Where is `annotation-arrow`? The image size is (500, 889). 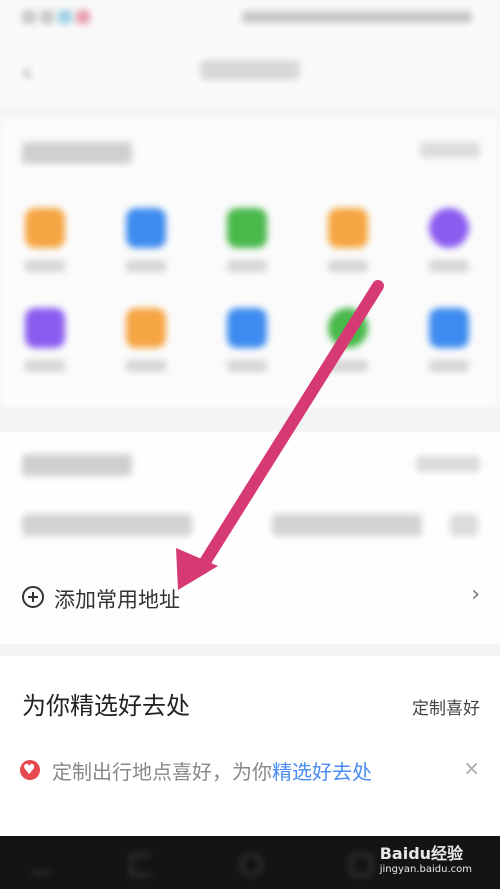 annotation-arrow is located at coordinates (280, 435).